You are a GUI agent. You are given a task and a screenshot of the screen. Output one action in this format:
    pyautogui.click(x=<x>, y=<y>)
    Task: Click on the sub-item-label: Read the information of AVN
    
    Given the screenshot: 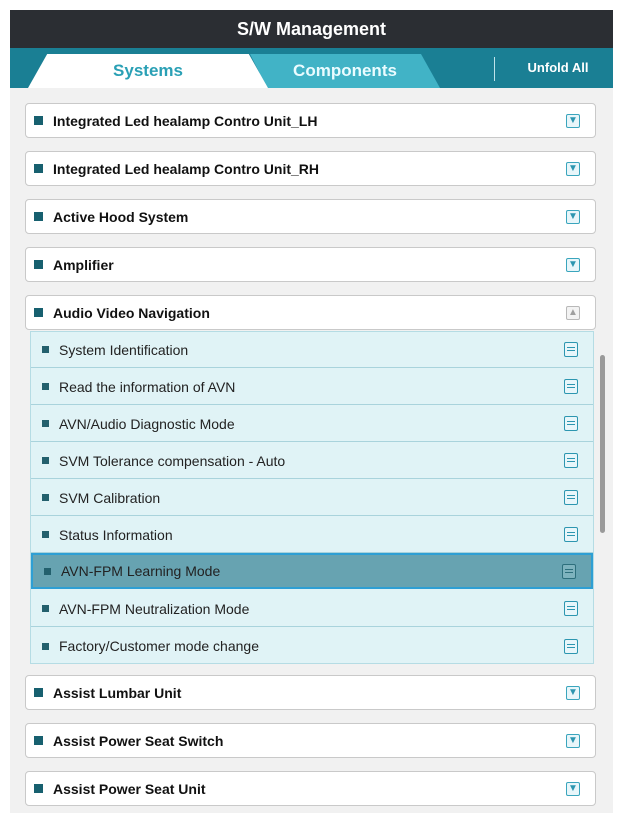 What is the action you would take?
    pyautogui.click(x=147, y=386)
    